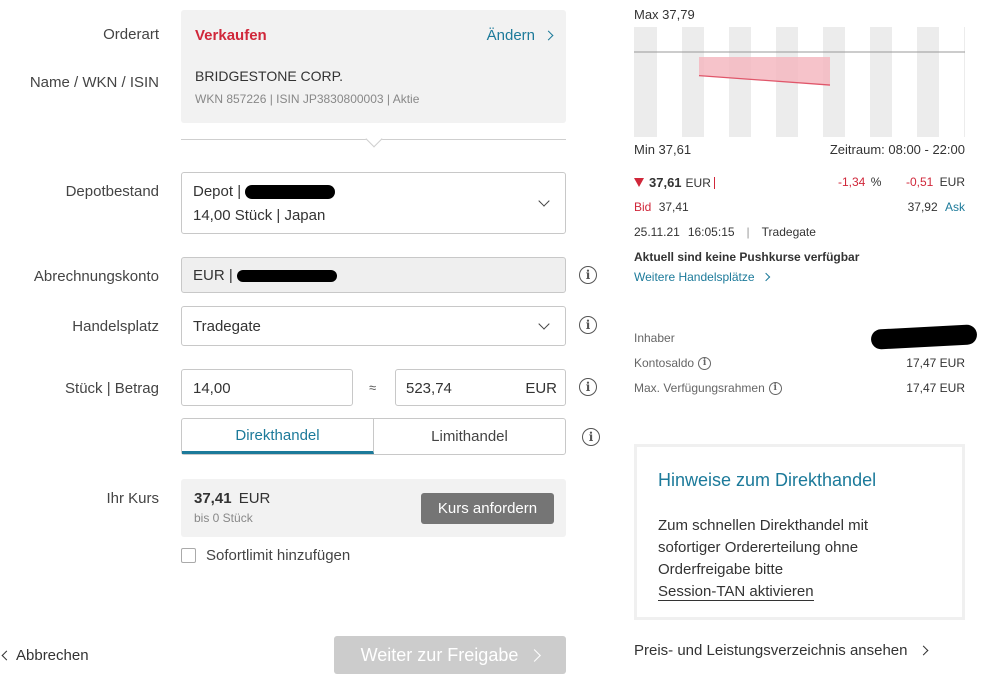 The height and width of the screenshot is (697, 993). I want to click on quote-currency: EUR, so click(254, 498).